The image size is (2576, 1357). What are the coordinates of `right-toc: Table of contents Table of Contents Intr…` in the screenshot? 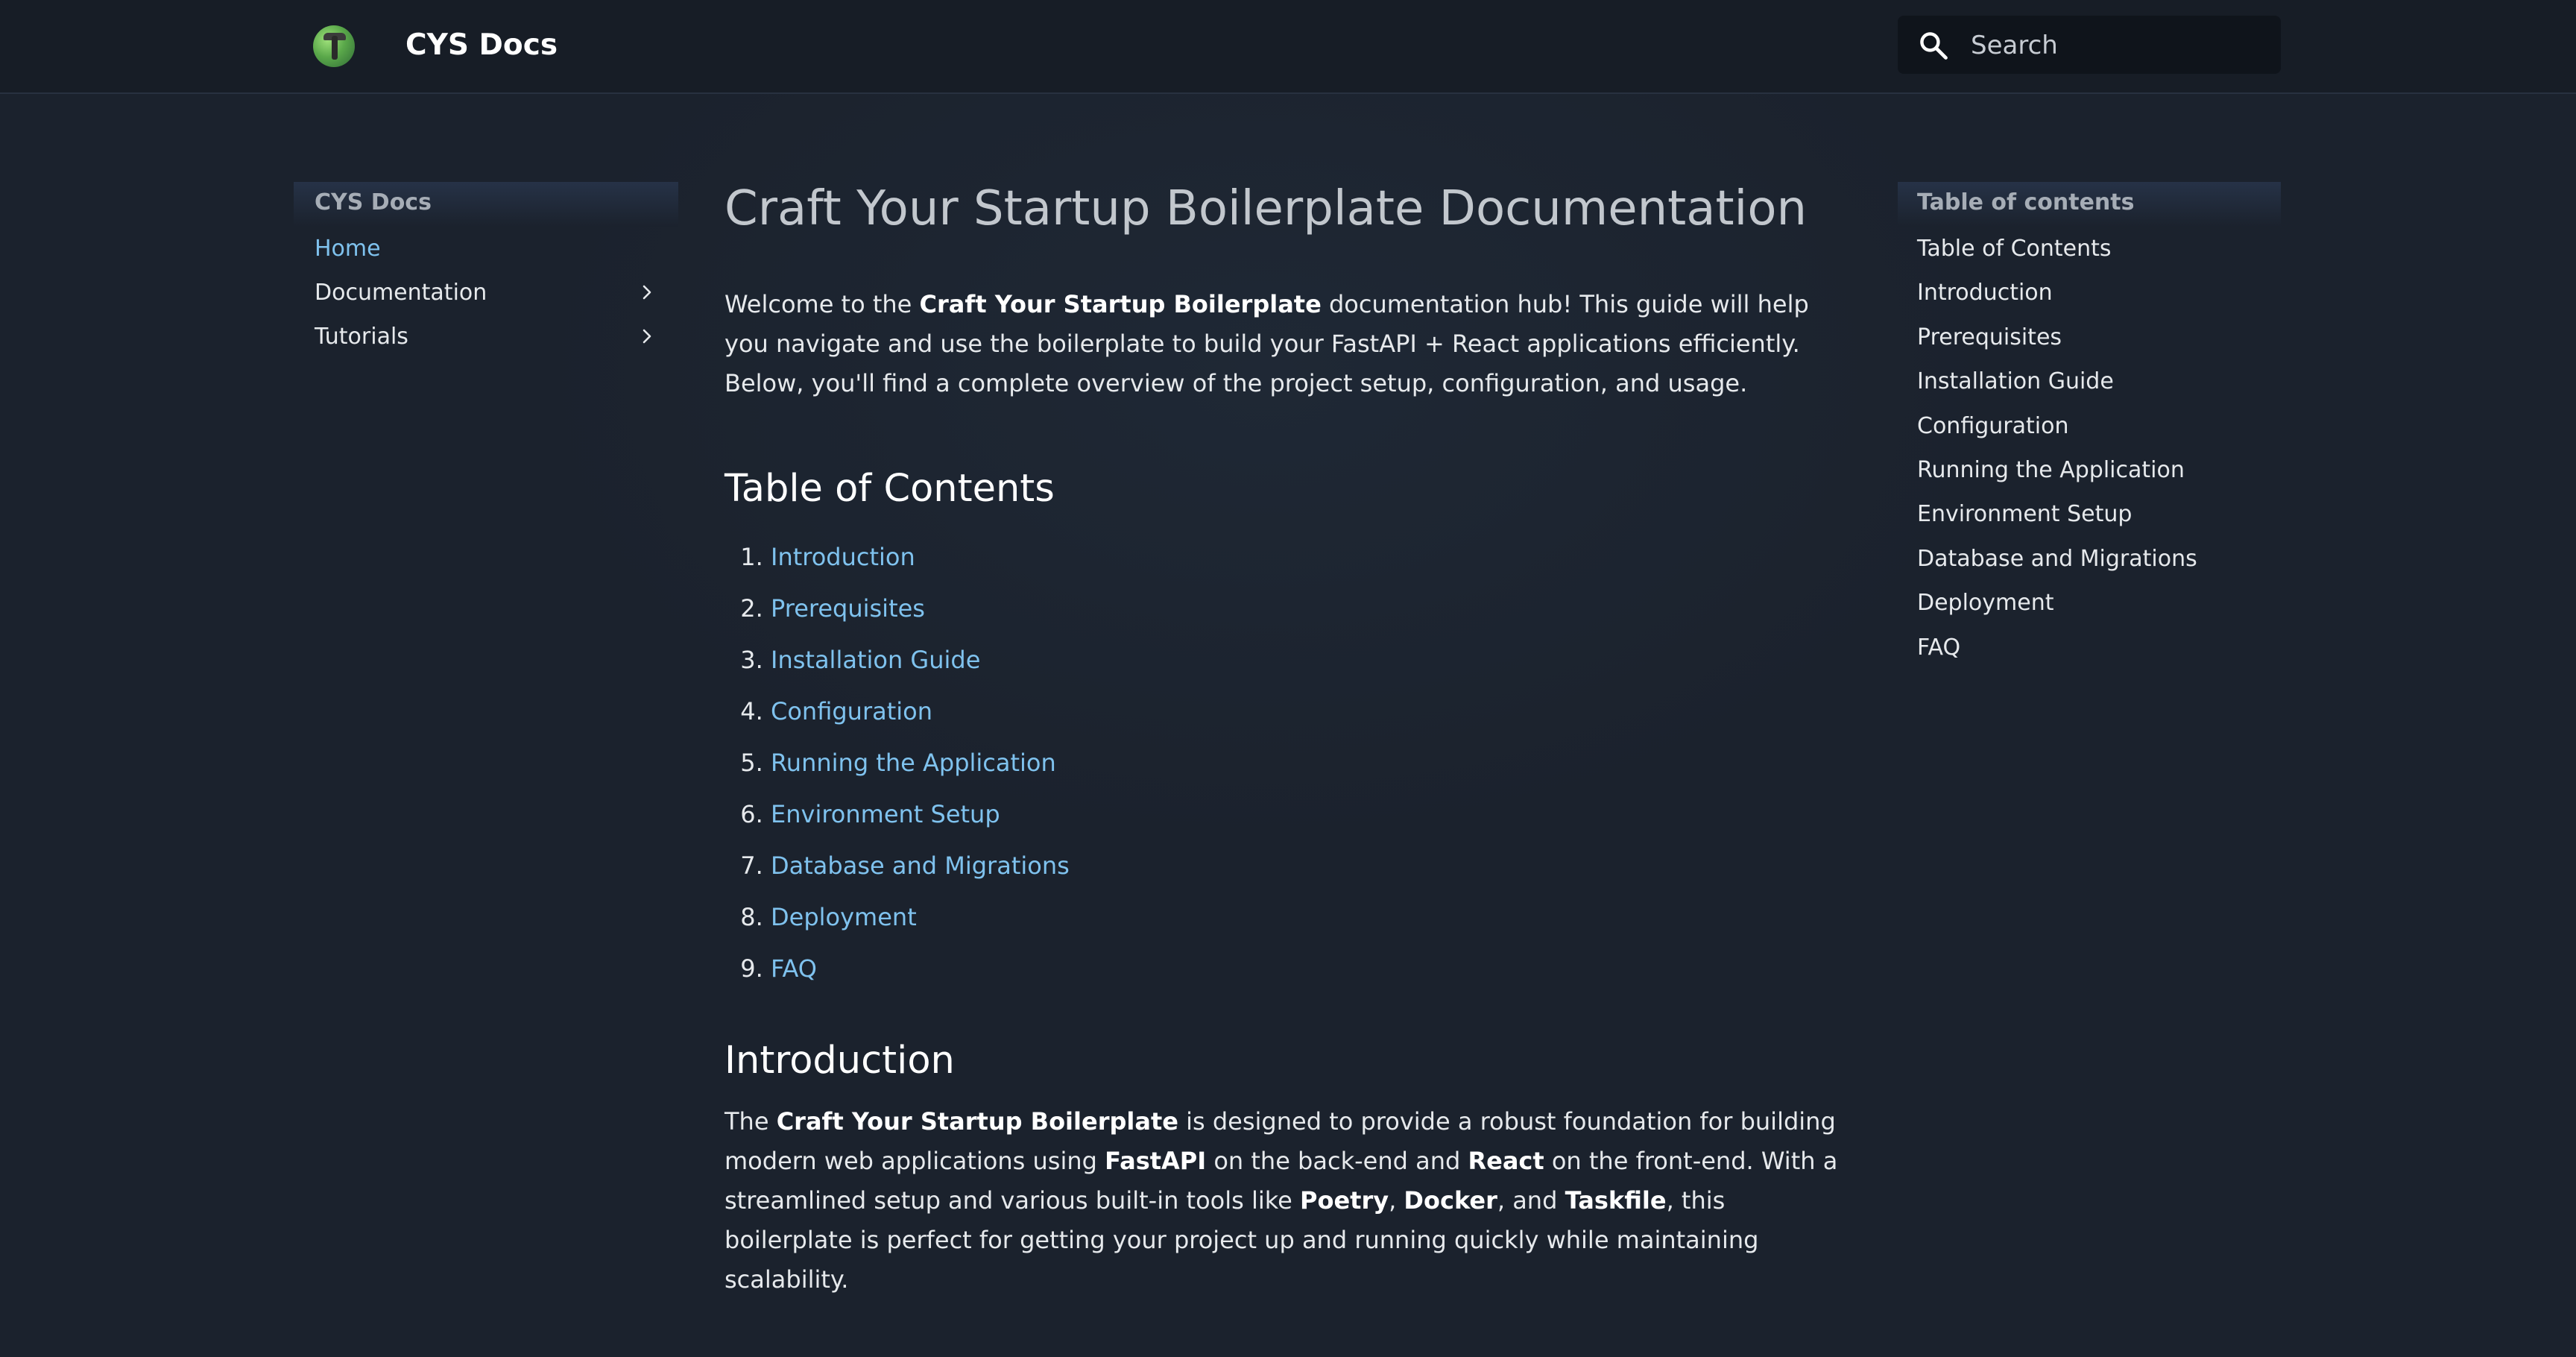 It's located at (2089, 426).